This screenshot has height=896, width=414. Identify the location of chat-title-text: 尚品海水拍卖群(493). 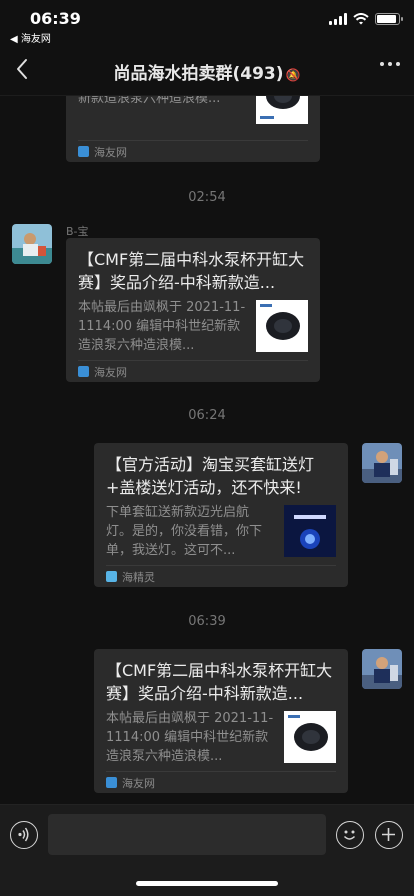
(198, 74).